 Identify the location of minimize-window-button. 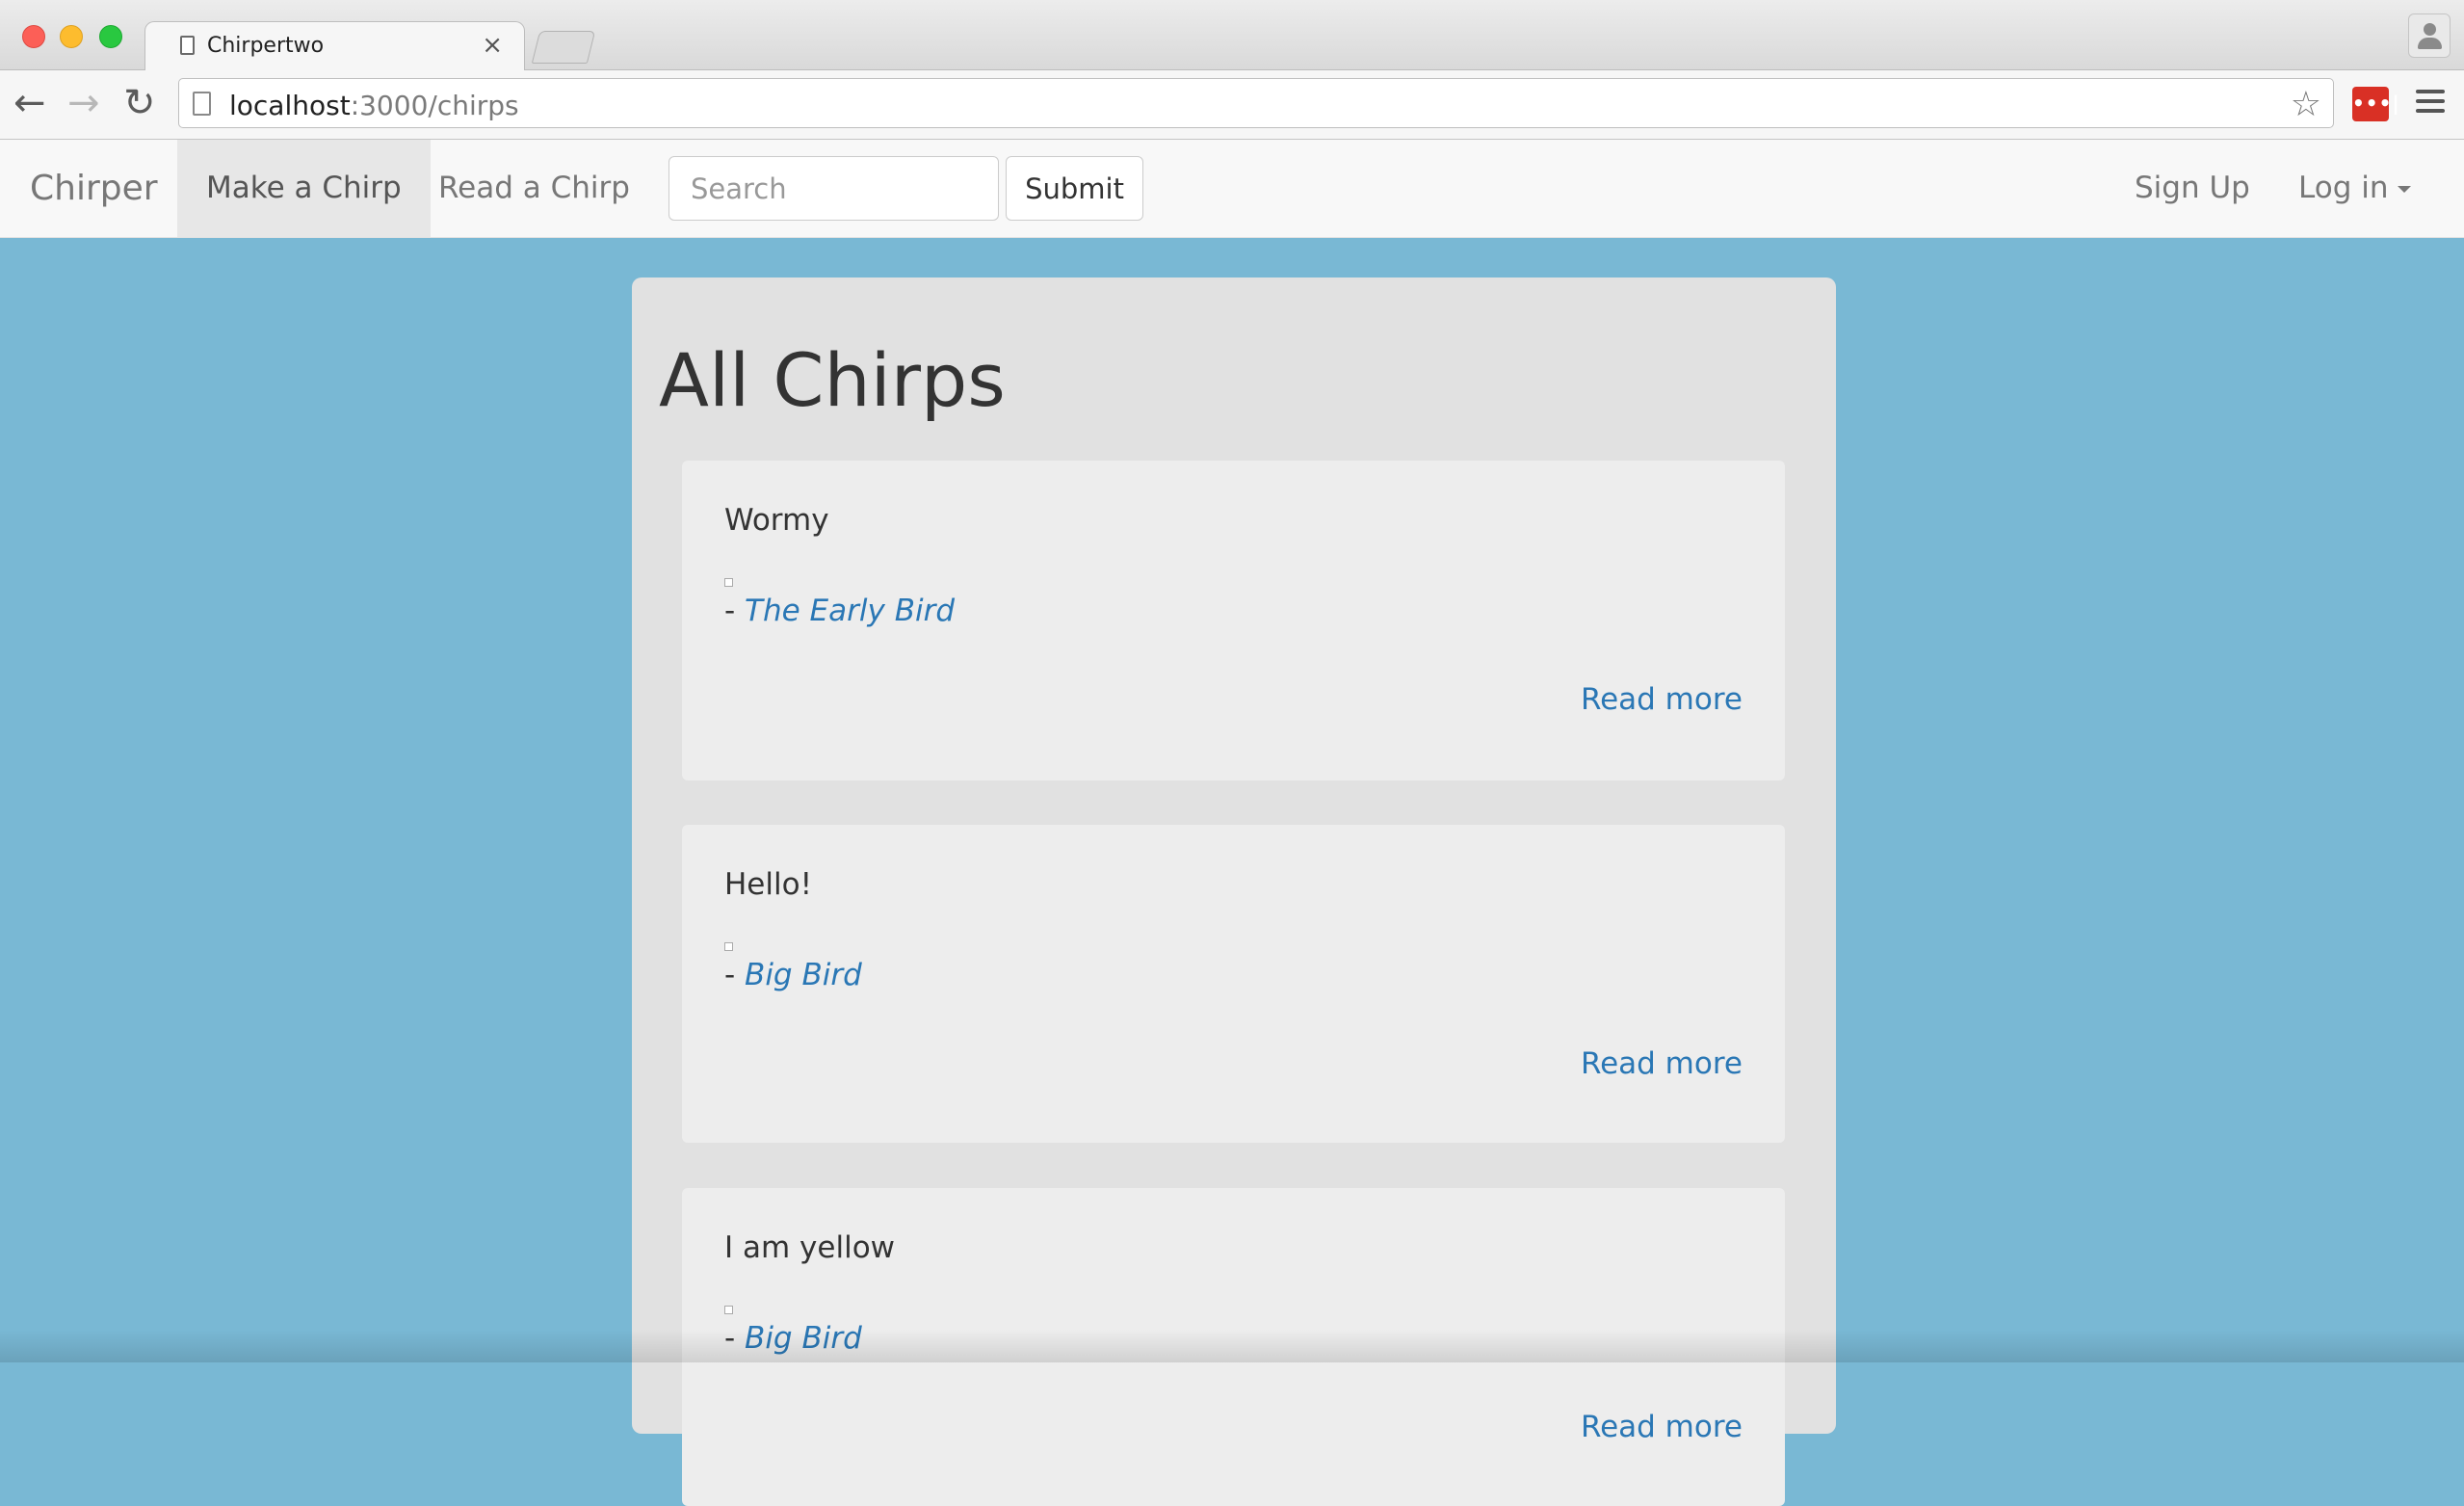
(71, 36).